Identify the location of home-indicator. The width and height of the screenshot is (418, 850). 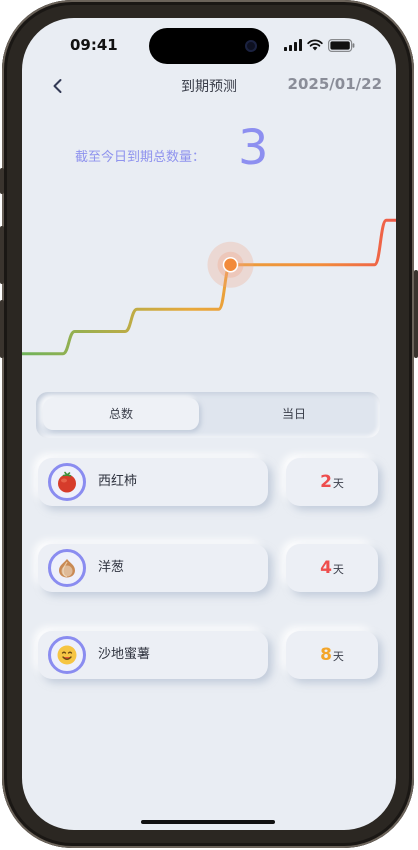
(208, 822).